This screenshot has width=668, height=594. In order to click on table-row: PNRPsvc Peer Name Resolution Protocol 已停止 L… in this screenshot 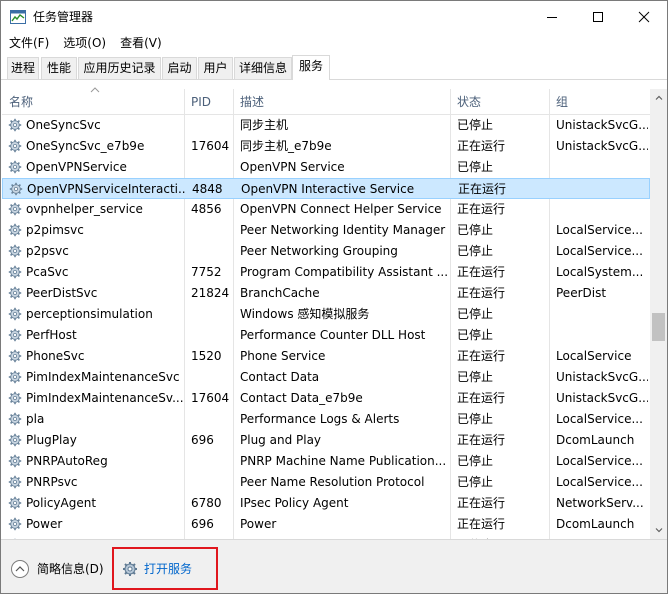, I will do `click(326, 482)`.